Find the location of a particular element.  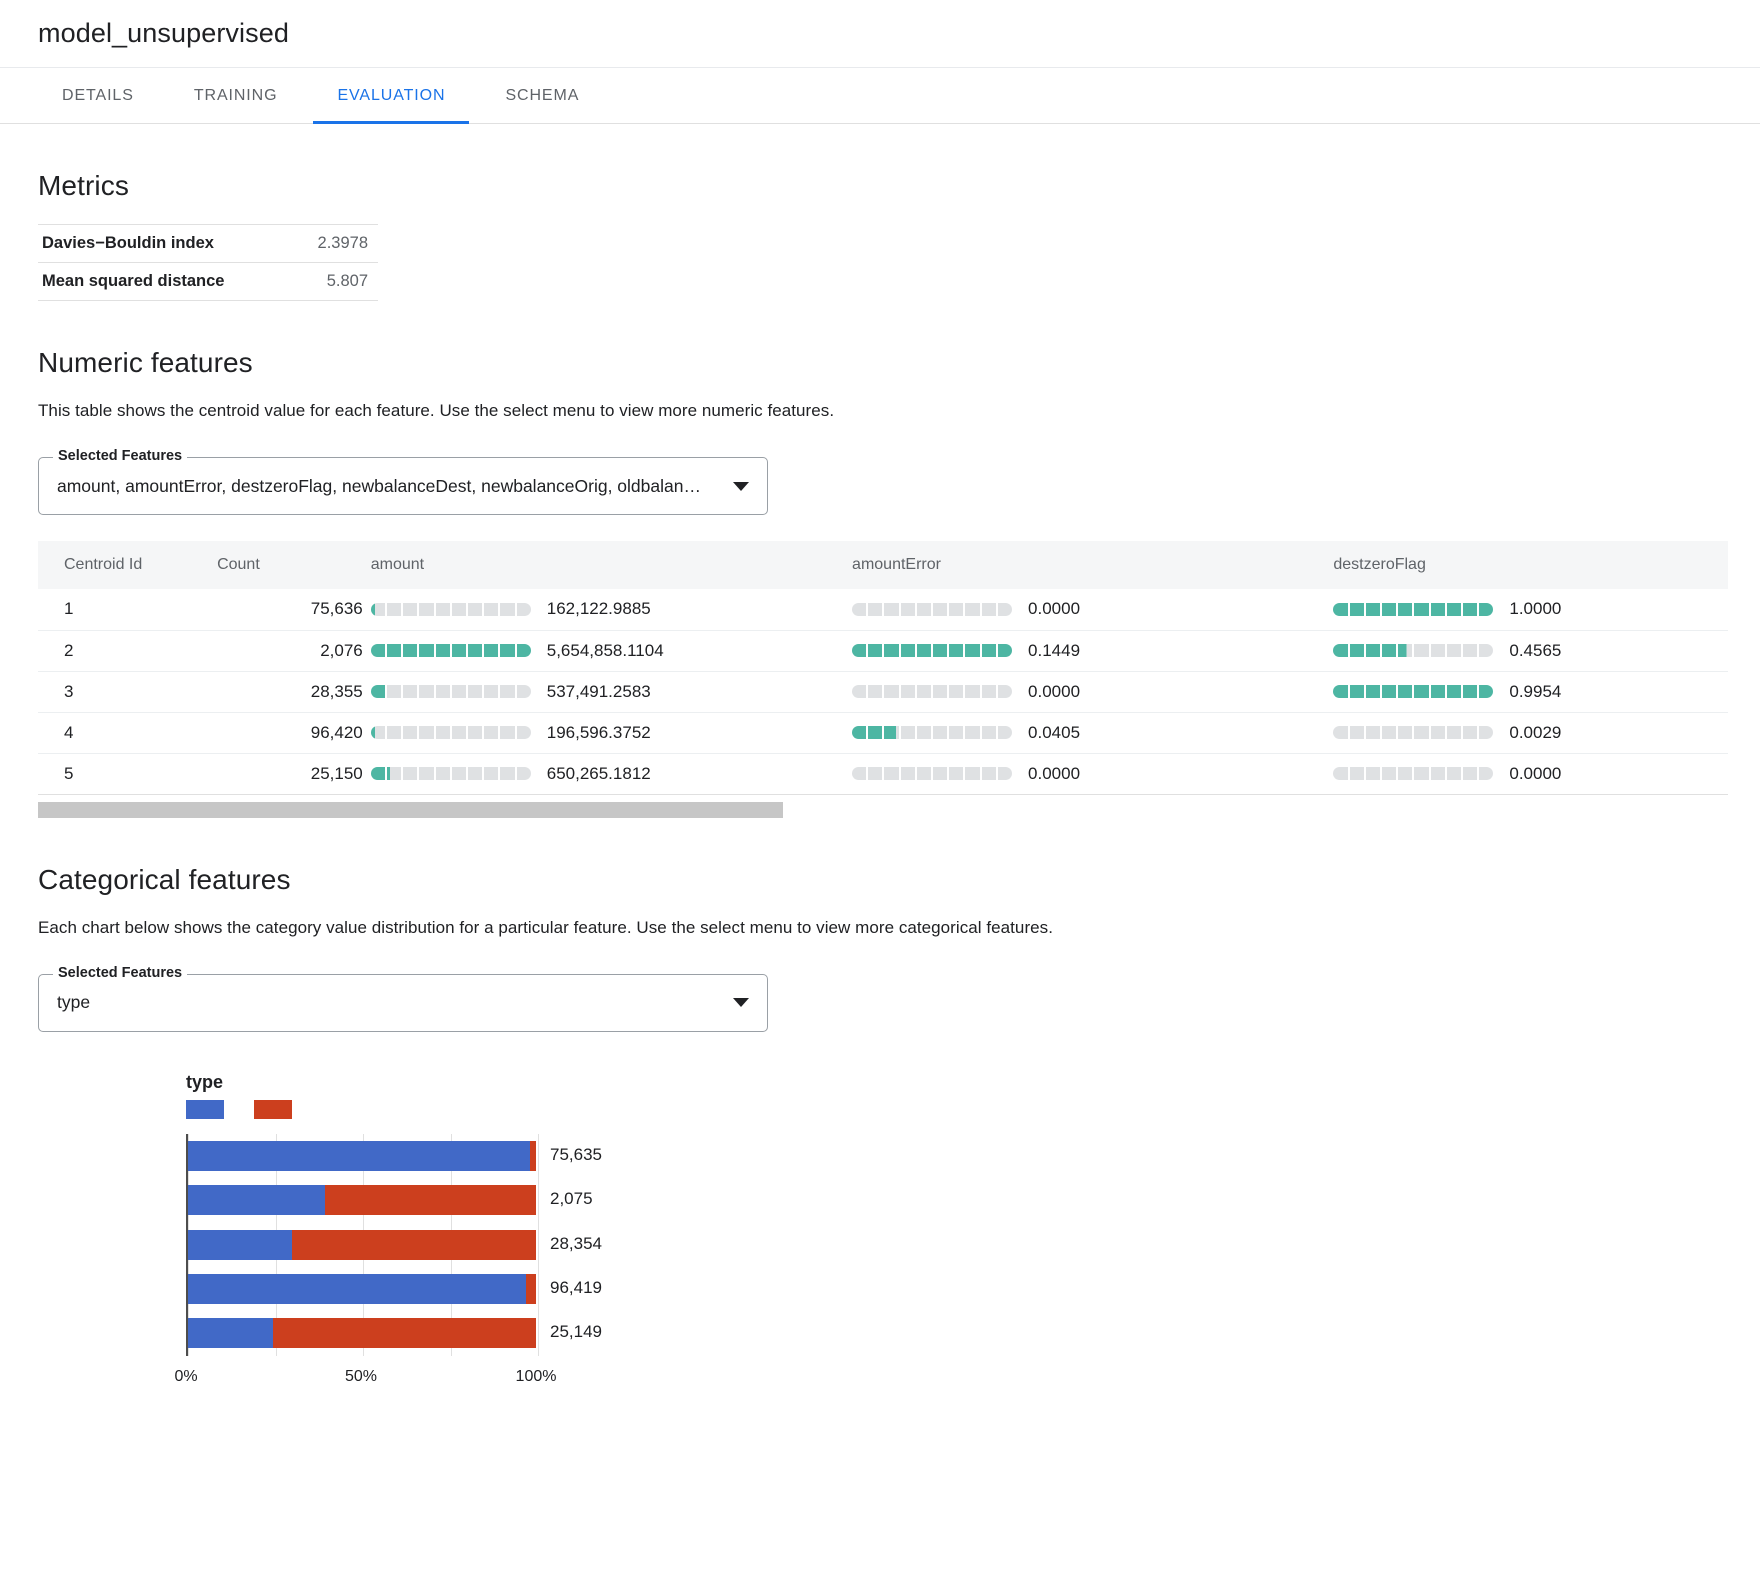

categorical-select-box: Selected Features type is located at coordinates (403, 998).